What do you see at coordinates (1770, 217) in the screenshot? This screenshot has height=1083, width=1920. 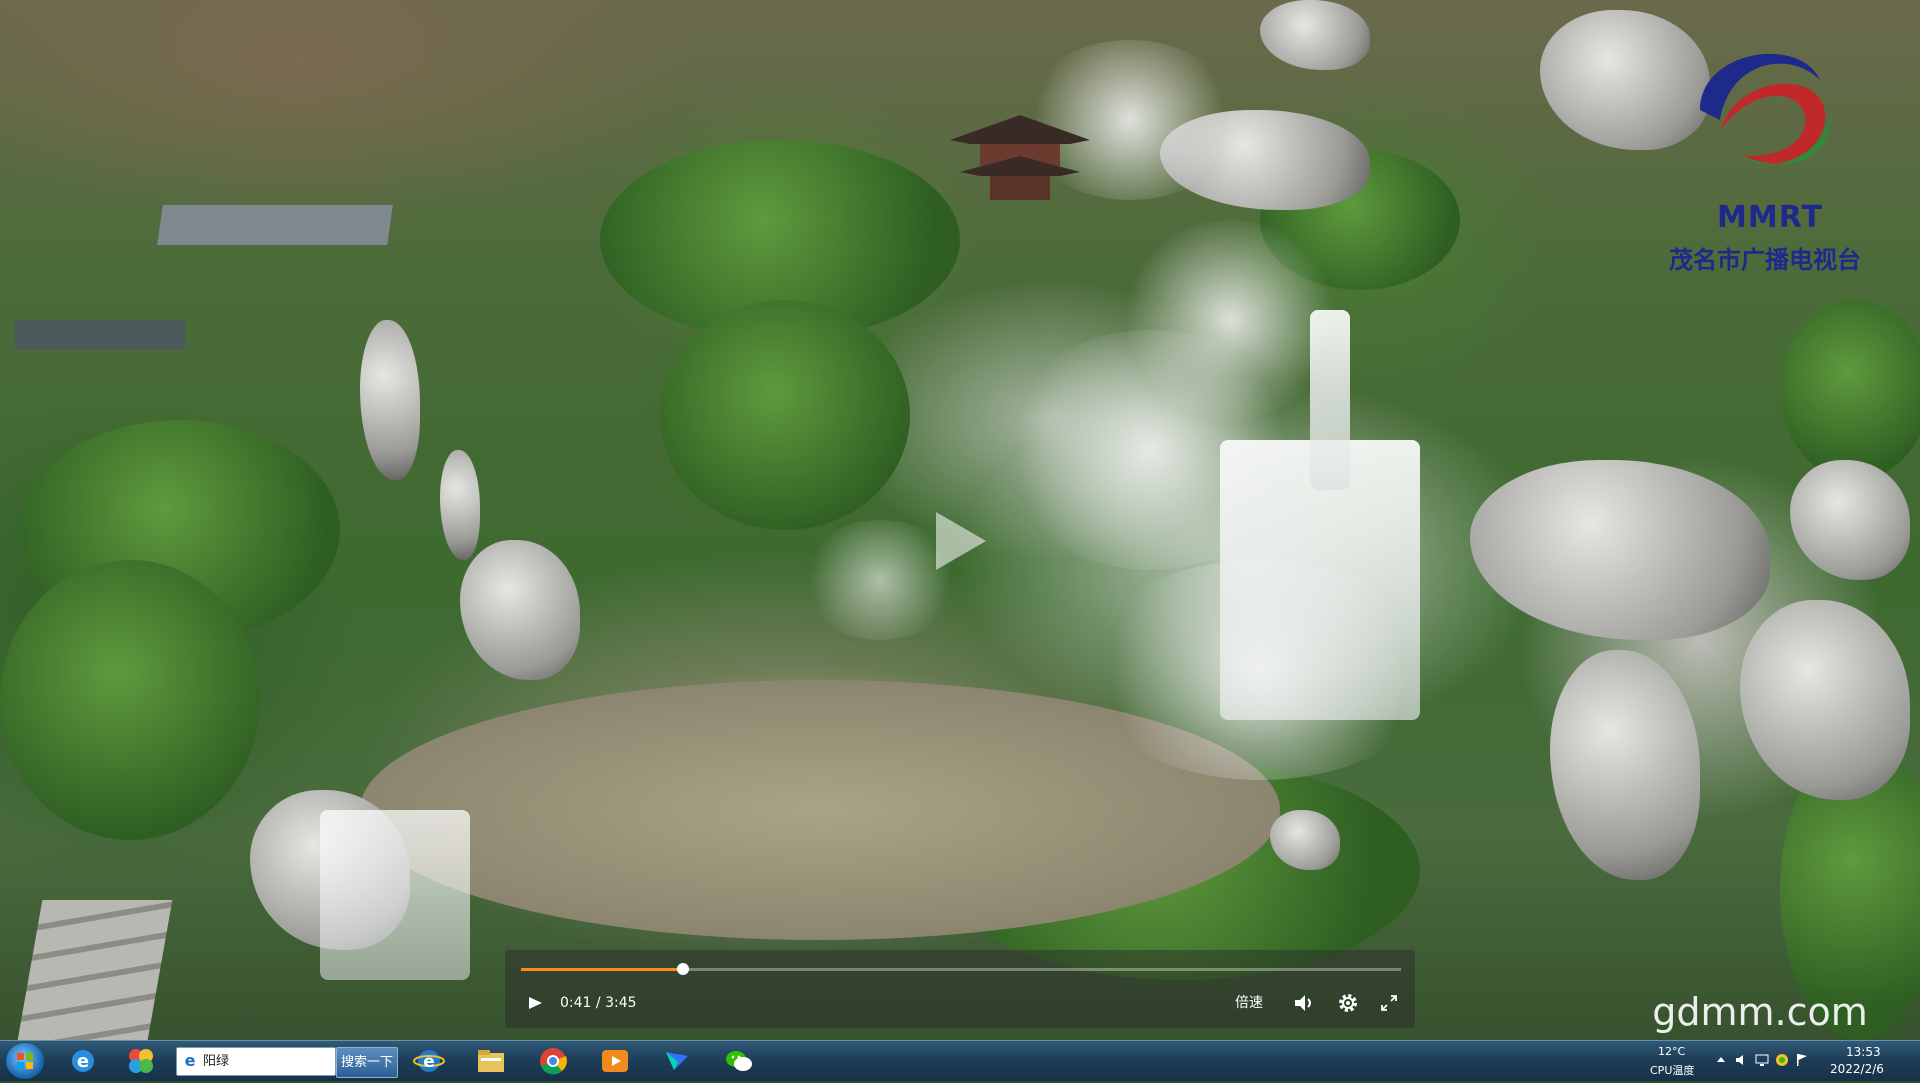 I see `logo-brand: MMRT` at bounding box center [1770, 217].